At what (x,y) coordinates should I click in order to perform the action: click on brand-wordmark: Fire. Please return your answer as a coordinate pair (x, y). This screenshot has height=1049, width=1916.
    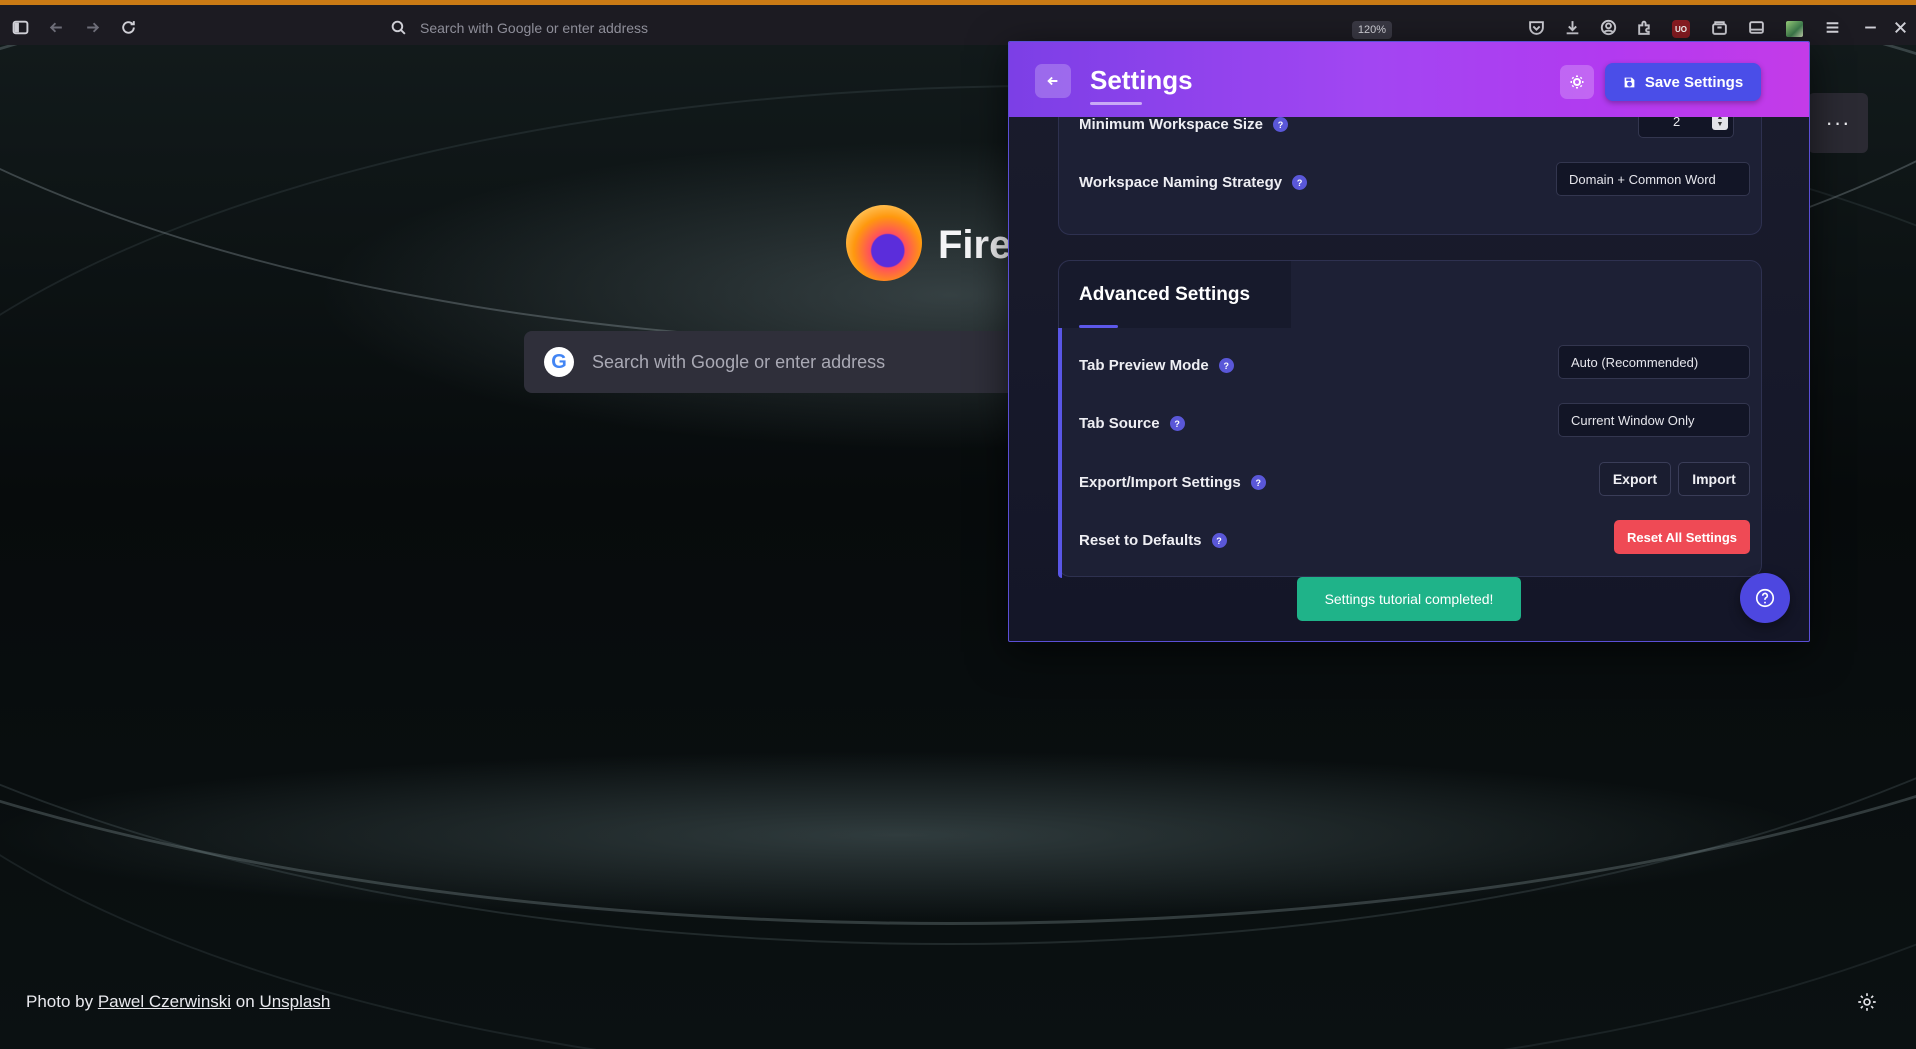
    Looking at the image, I should click on (975, 245).